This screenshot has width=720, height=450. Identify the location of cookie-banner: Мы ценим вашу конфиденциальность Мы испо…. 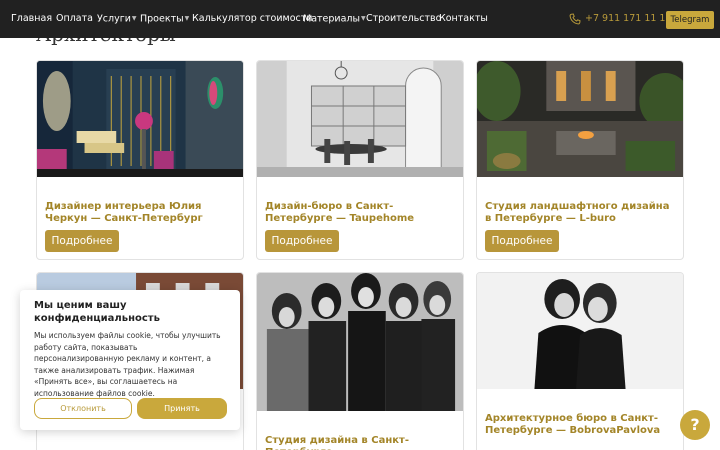
(130, 360).